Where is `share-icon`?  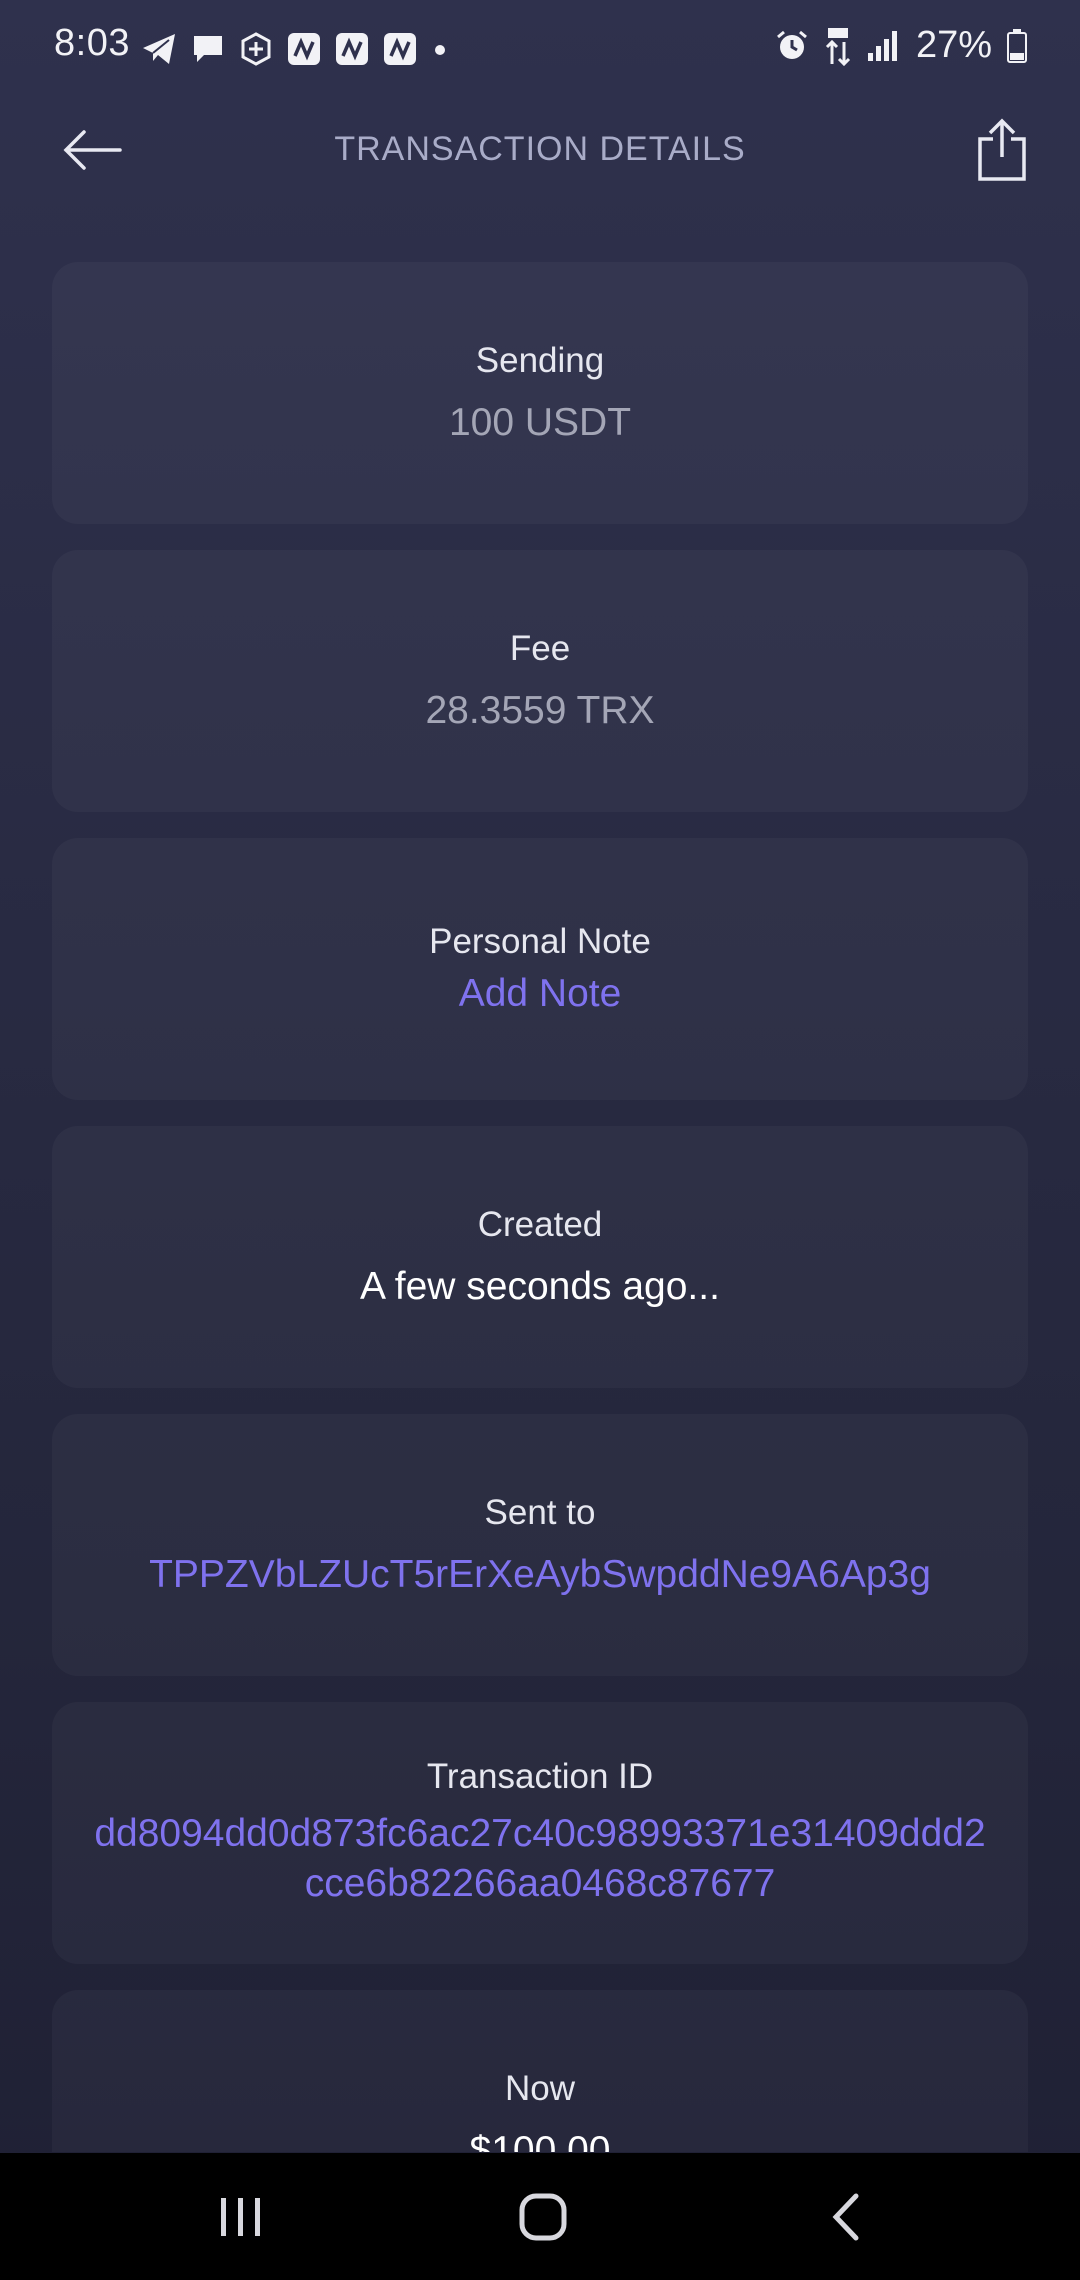
share-icon is located at coordinates (1002, 149).